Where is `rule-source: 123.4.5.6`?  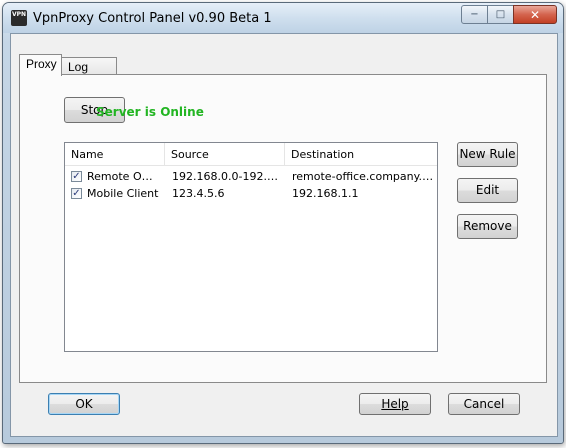
rule-source: 123.4.5.6 is located at coordinates (198, 193).